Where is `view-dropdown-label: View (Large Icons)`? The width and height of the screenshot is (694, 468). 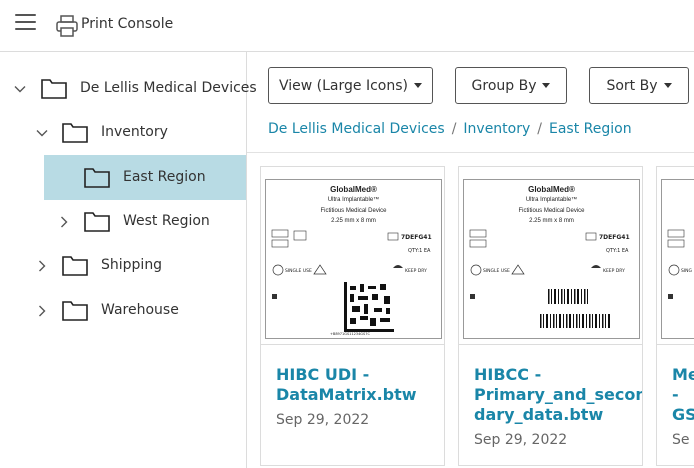 view-dropdown-label: View (Large Icons) is located at coordinates (343, 85).